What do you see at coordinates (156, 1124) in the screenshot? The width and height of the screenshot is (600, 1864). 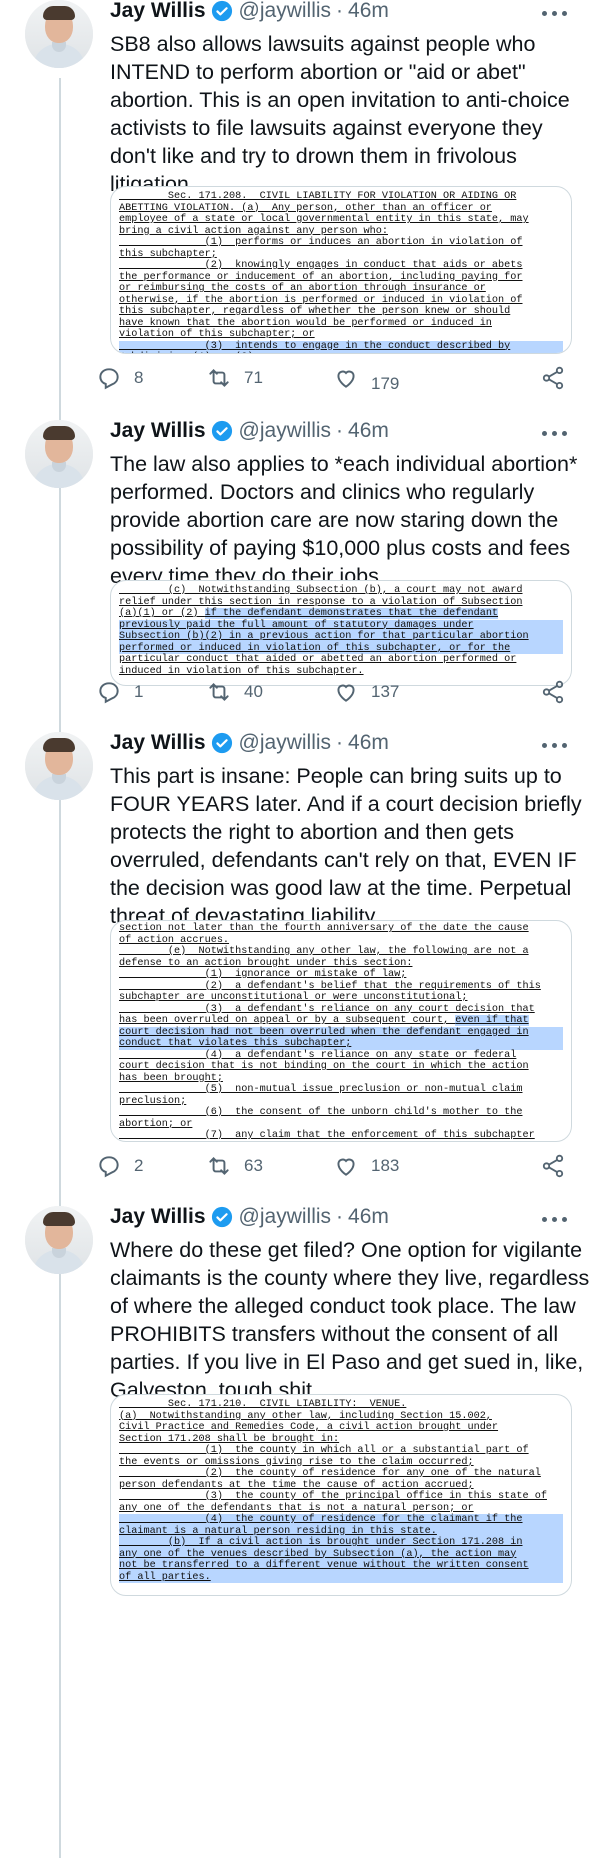 I see `document-line-text: abortion; or` at bounding box center [156, 1124].